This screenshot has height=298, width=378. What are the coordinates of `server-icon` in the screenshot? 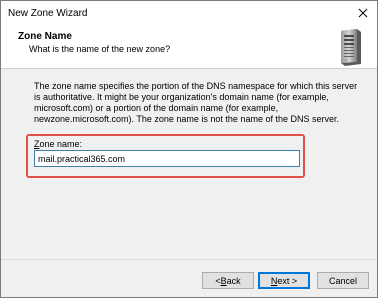 It's located at (351, 47).